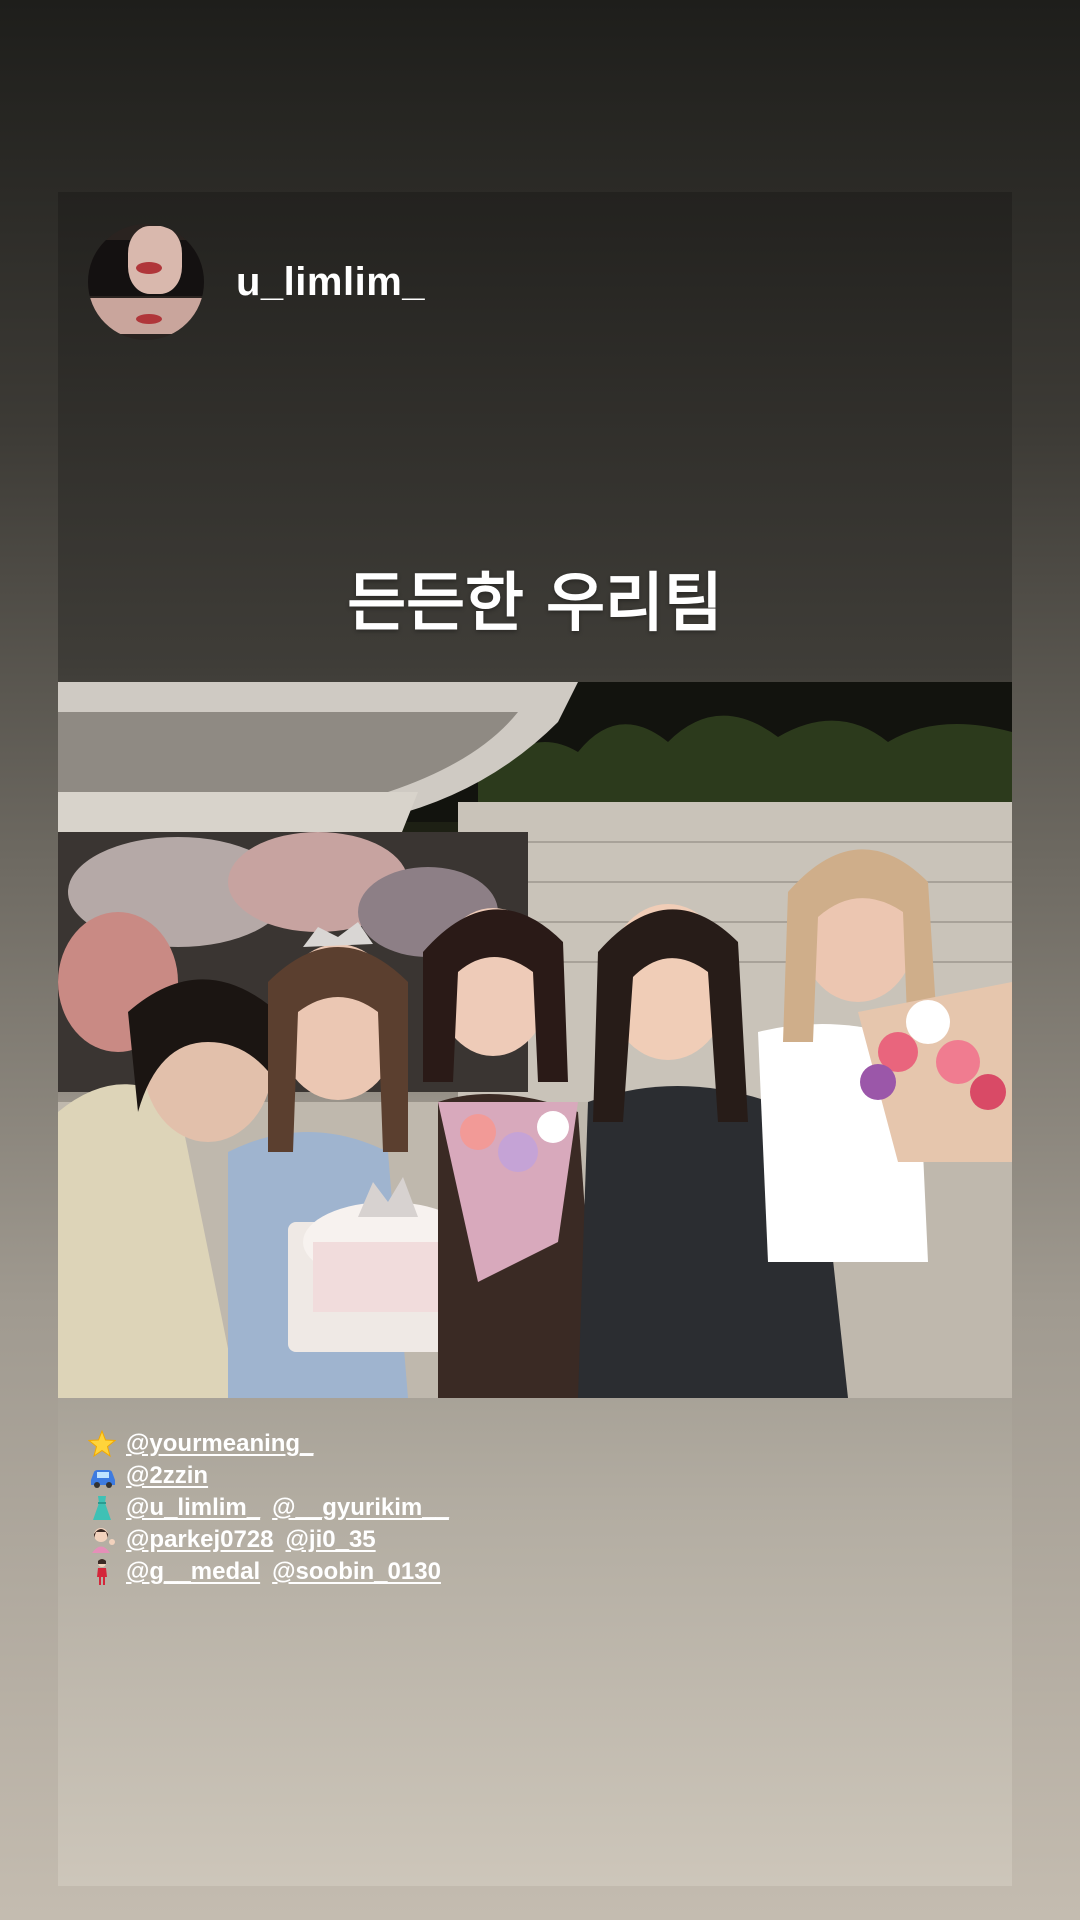 The width and height of the screenshot is (1080, 1920). What do you see at coordinates (356, 1572) in the screenshot?
I see `tag-handle-soobin-0130: @soobin_0130` at bounding box center [356, 1572].